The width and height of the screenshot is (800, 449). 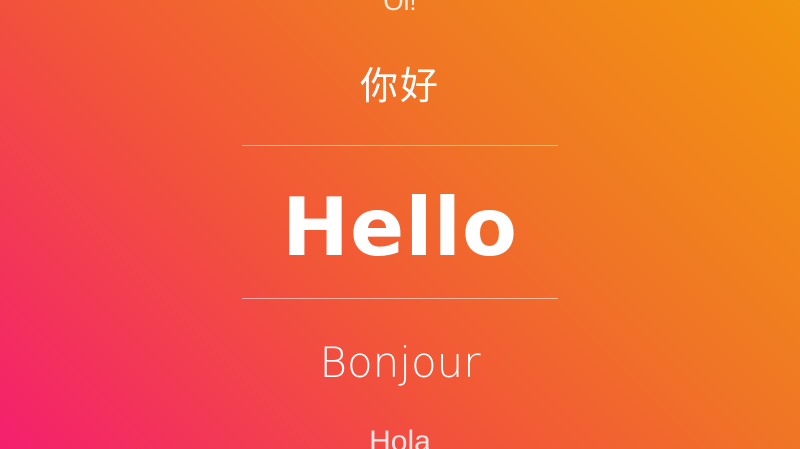 What do you see at coordinates (400, 145) in the screenshot?
I see `selection-divider-top` at bounding box center [400, 145].